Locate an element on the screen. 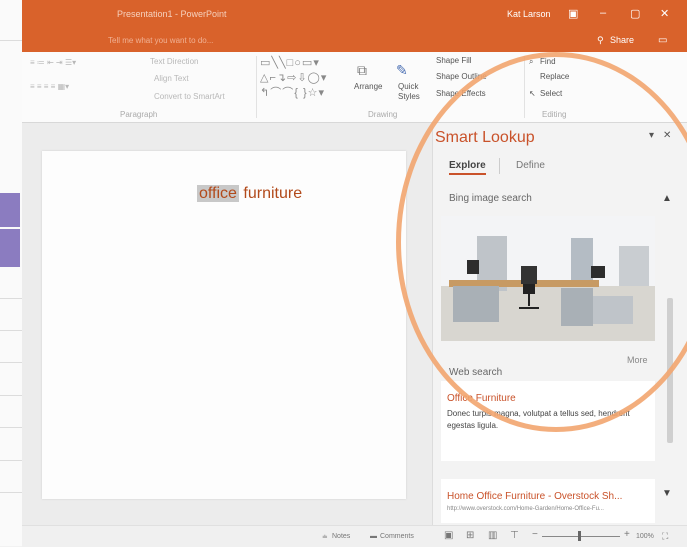 This screenshot has width=687, height=547. shape-fill-button: Shape Fill is located at coordinates (454, 60).